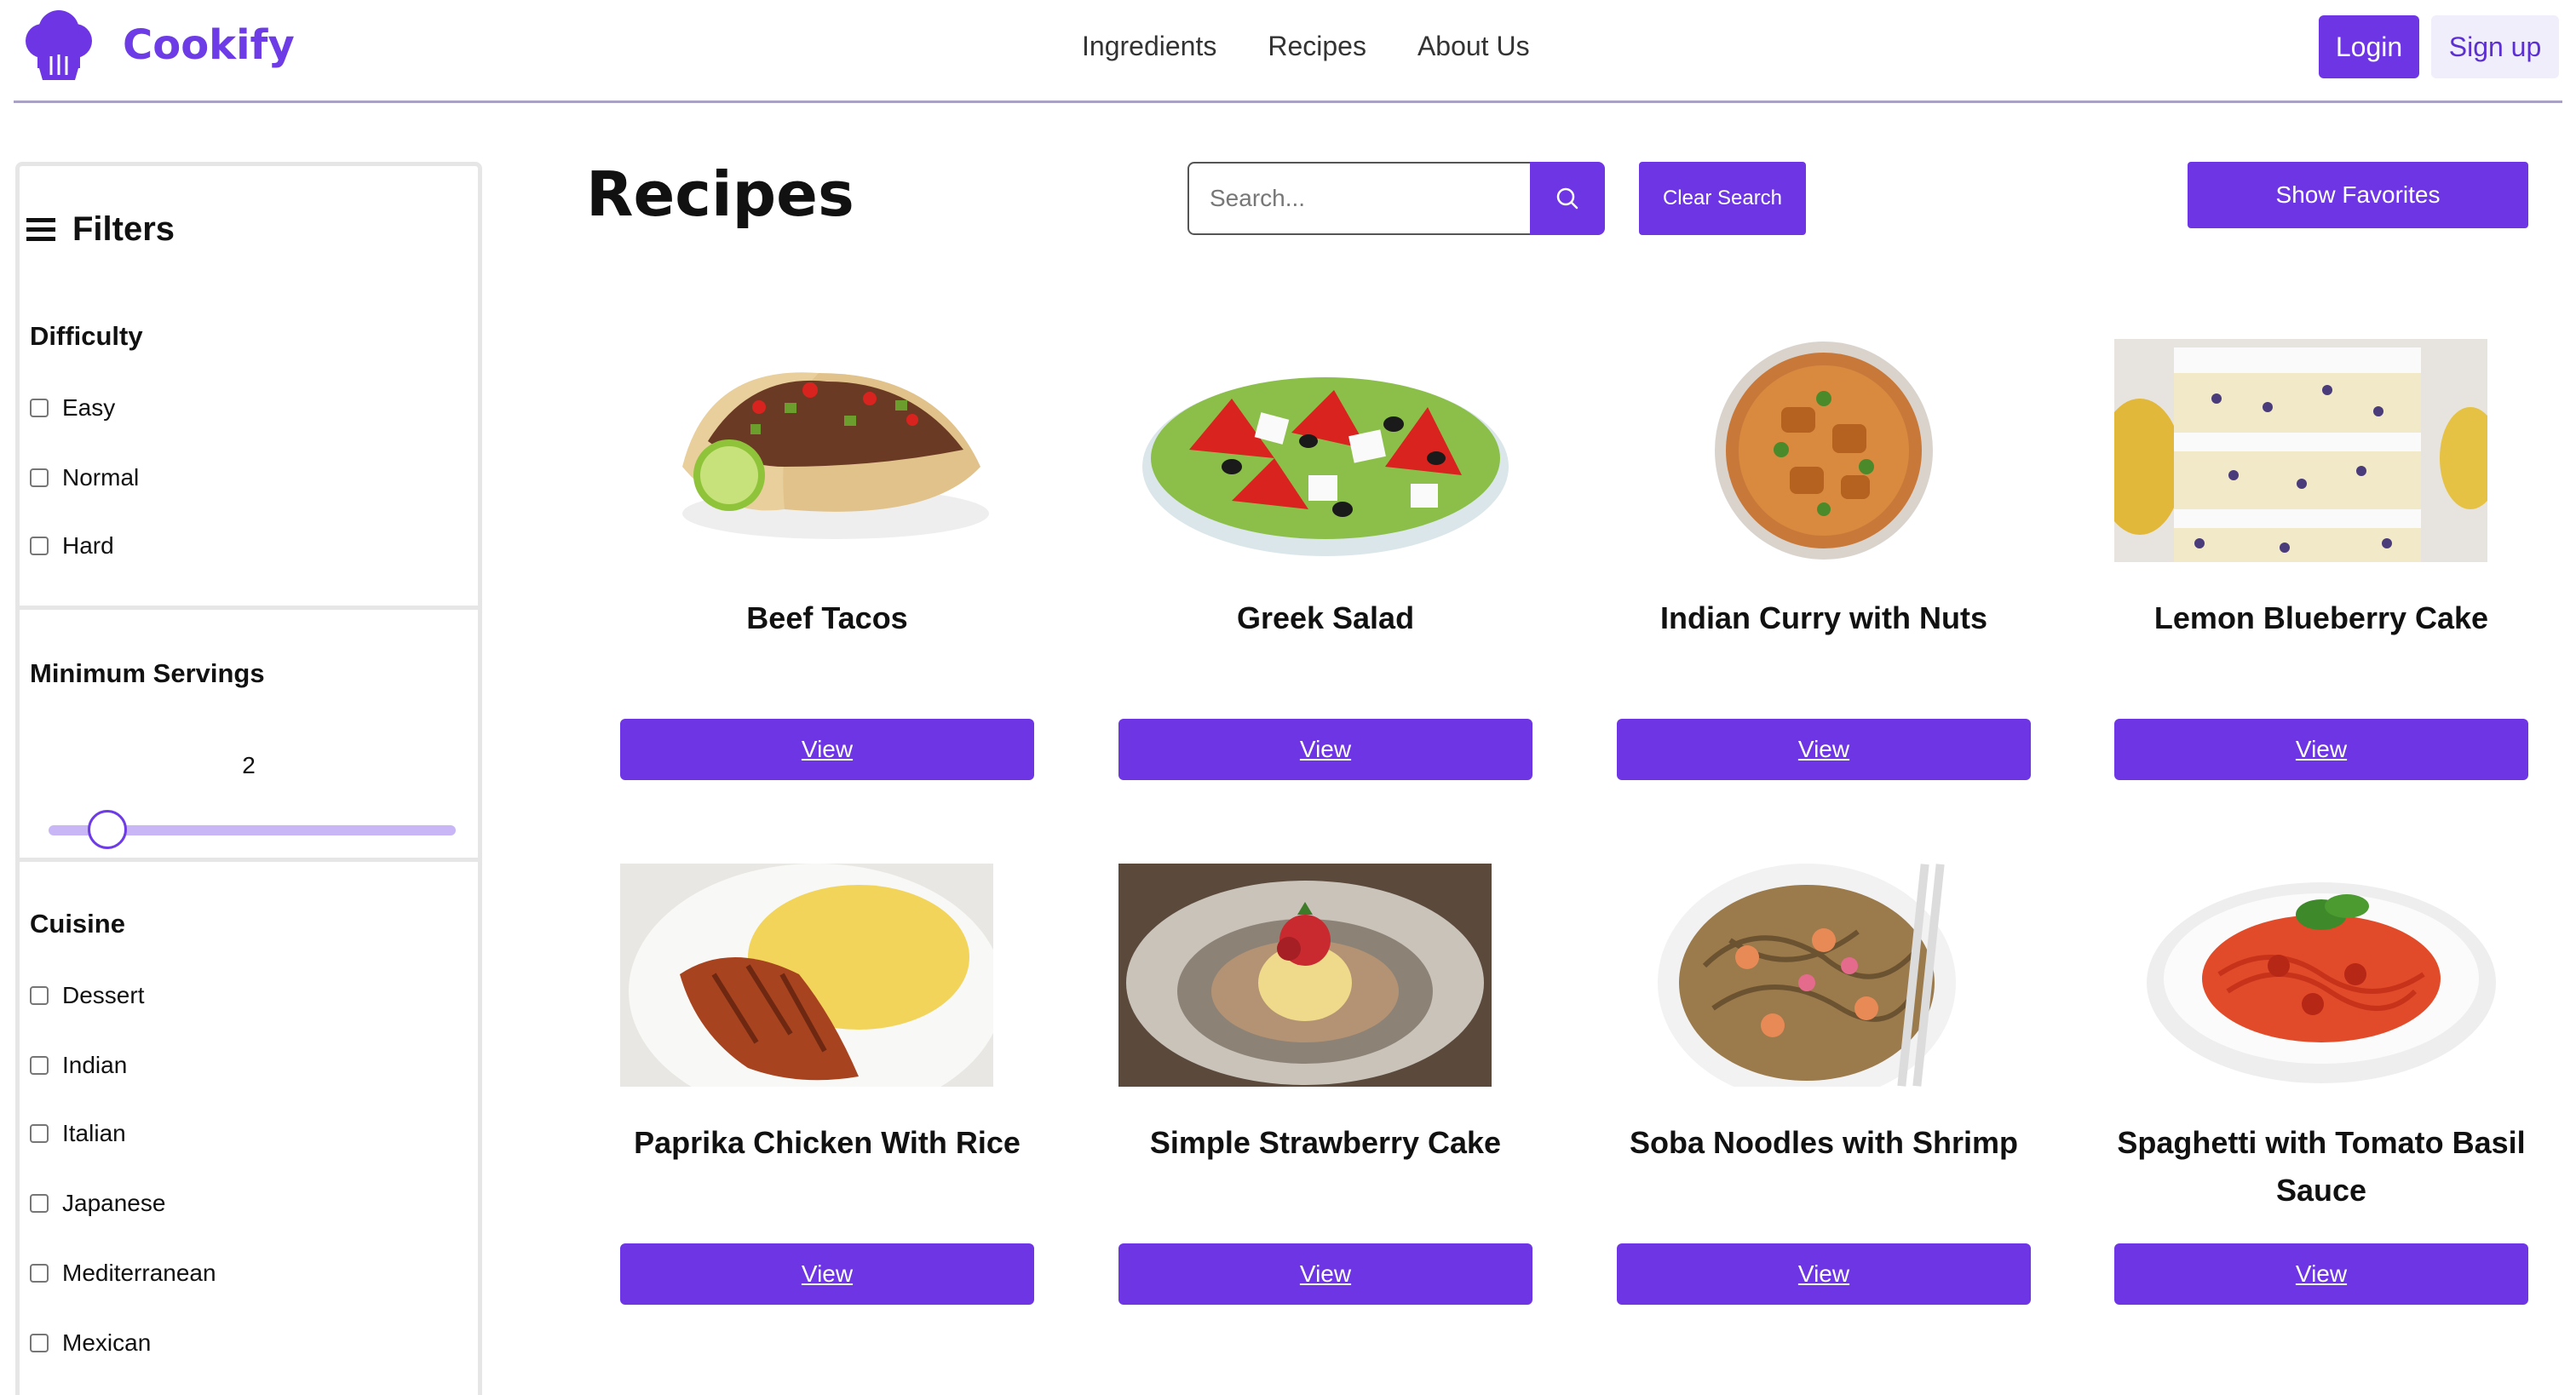 The image size is (2576, 1395). I want to click on brand-name: Cookify, so click(209, 45).